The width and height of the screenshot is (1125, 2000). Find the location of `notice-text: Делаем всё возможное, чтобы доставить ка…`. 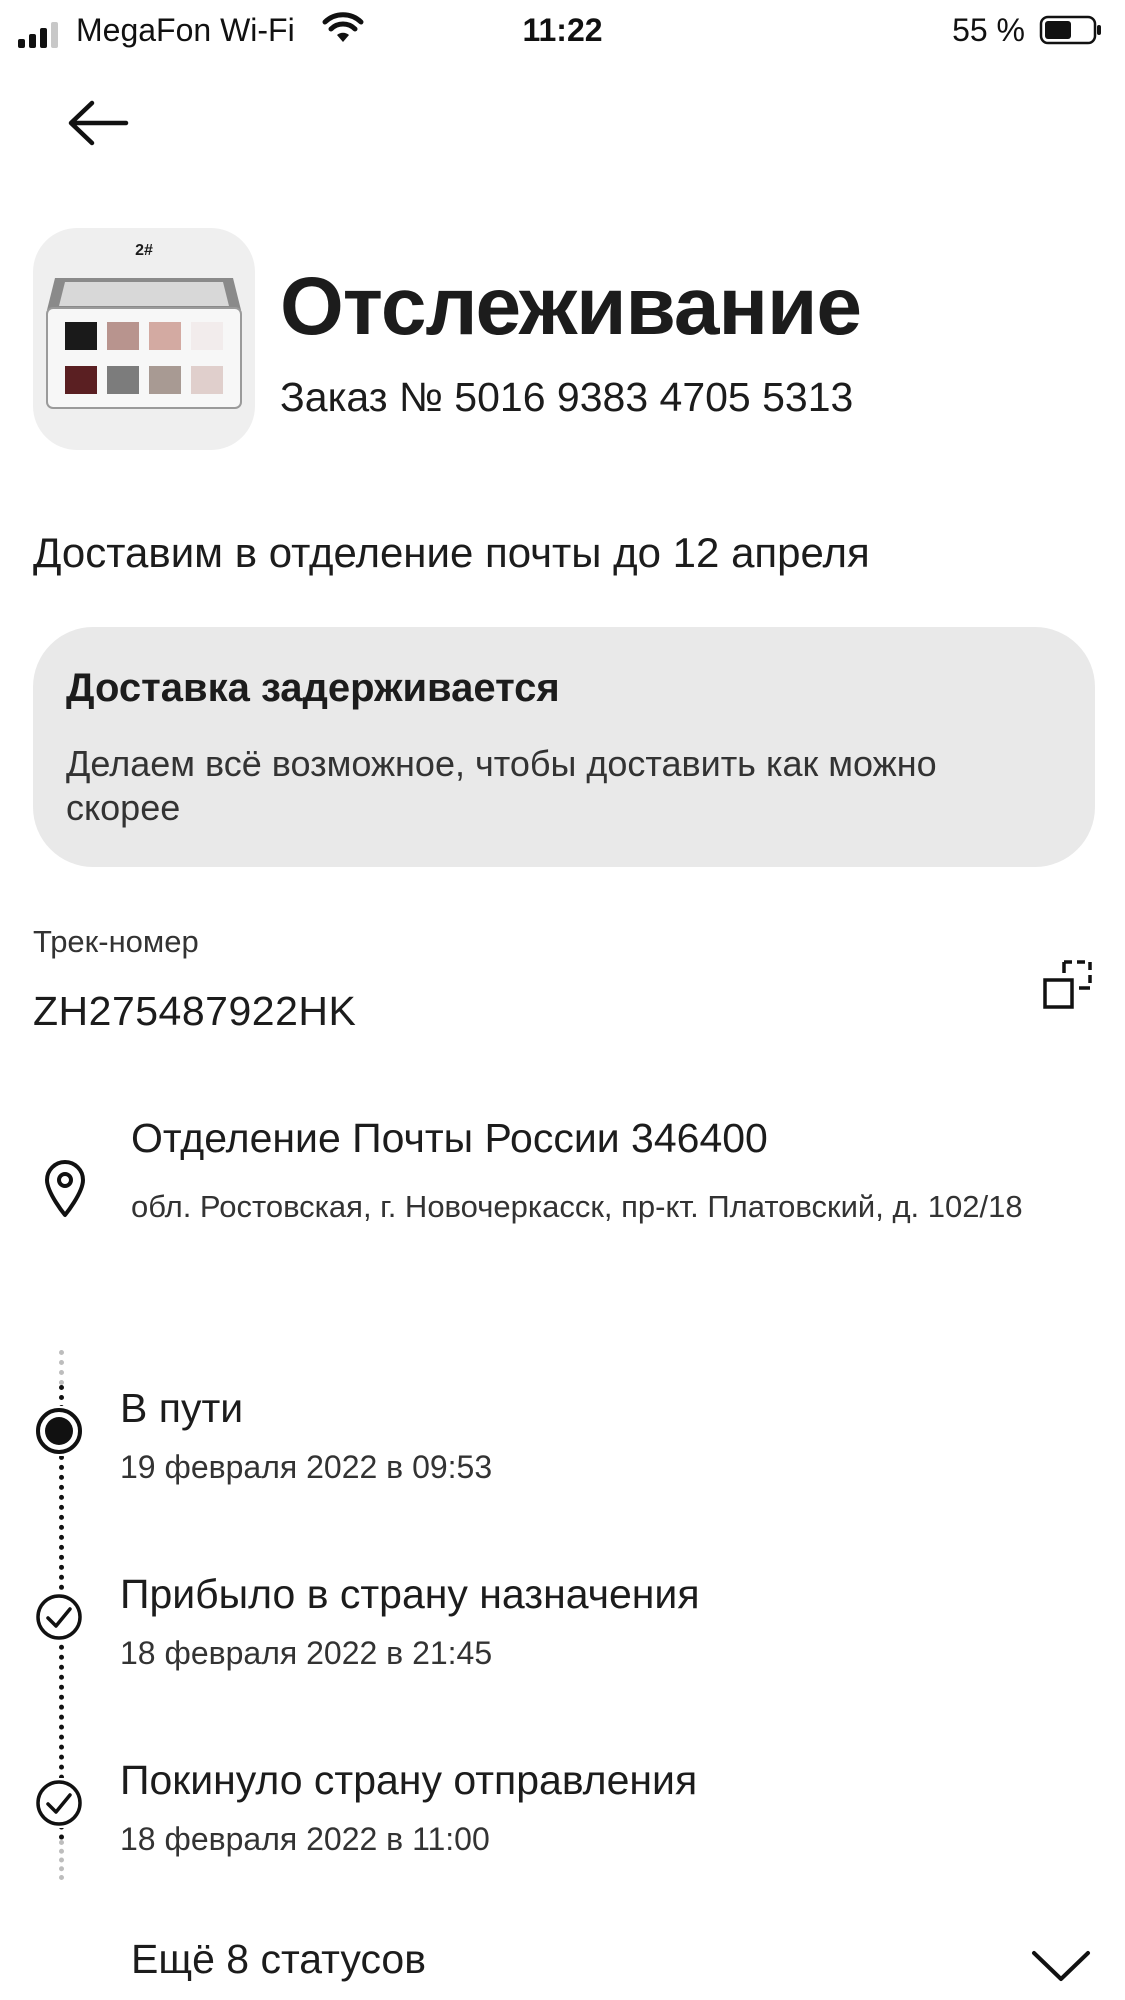

notice-text: Делаем всё возможное, чтобы доставить ка… is located at coordinates (501, 785).